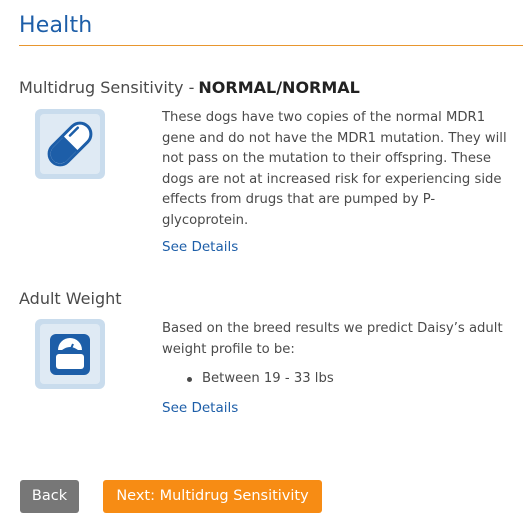  What do you see at coordinates (56, 25) in the screenshot?
I see `page-title: Health` at bounding box center [56, 25].